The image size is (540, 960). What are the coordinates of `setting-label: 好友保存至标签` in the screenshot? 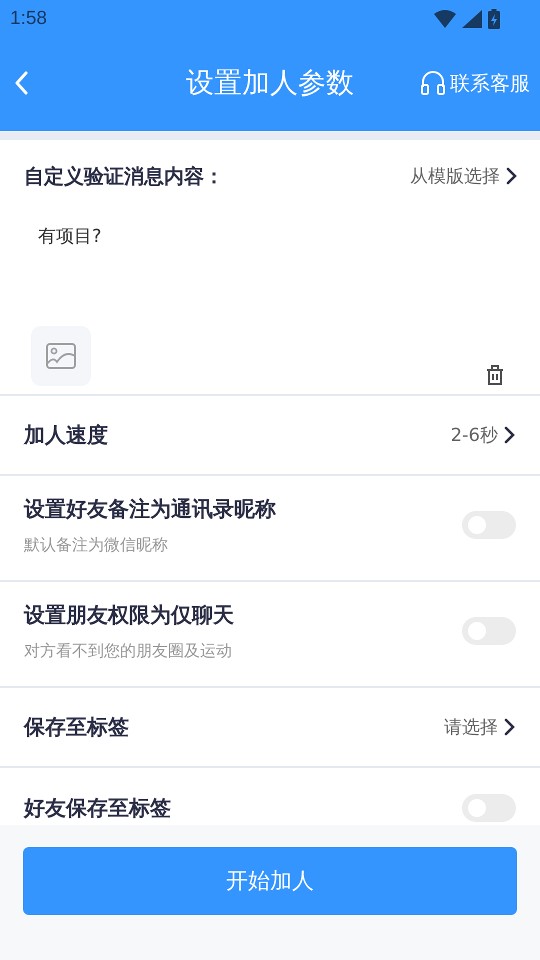 It's located at (97, 808).